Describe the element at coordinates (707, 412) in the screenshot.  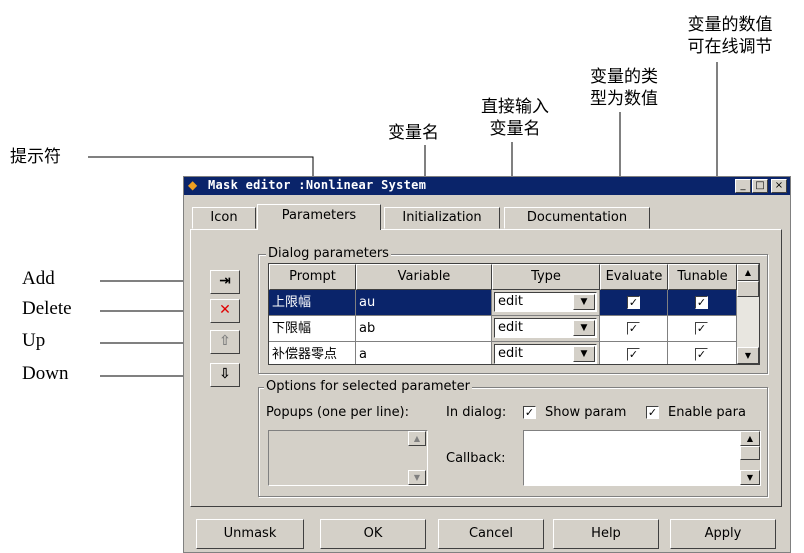
I see `enable-param-label: Enable para` at that location.